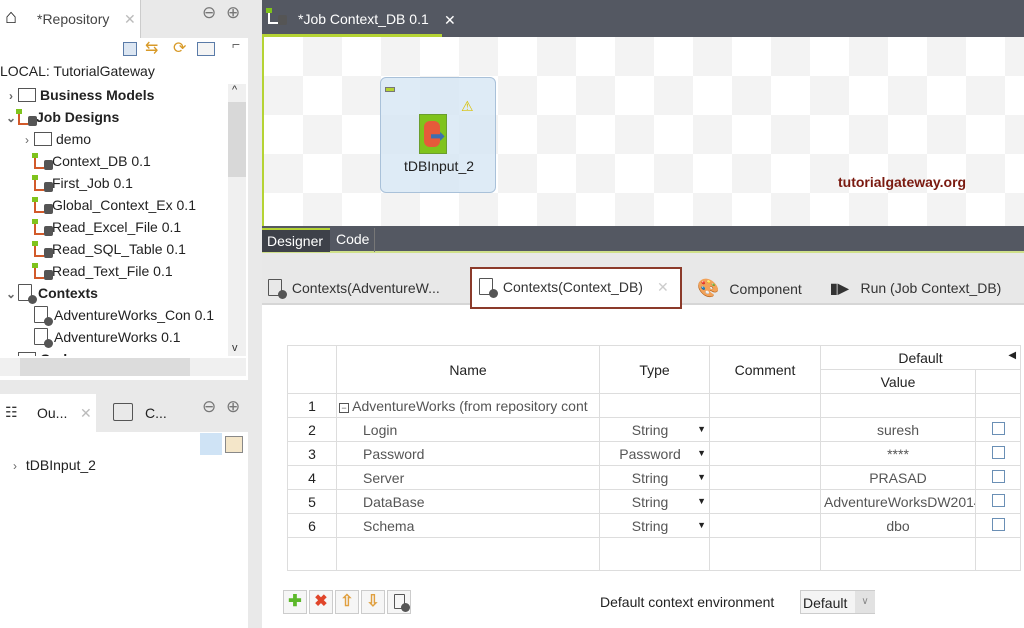  I want to click on value-cell: PRASAD, so click(898, 477).